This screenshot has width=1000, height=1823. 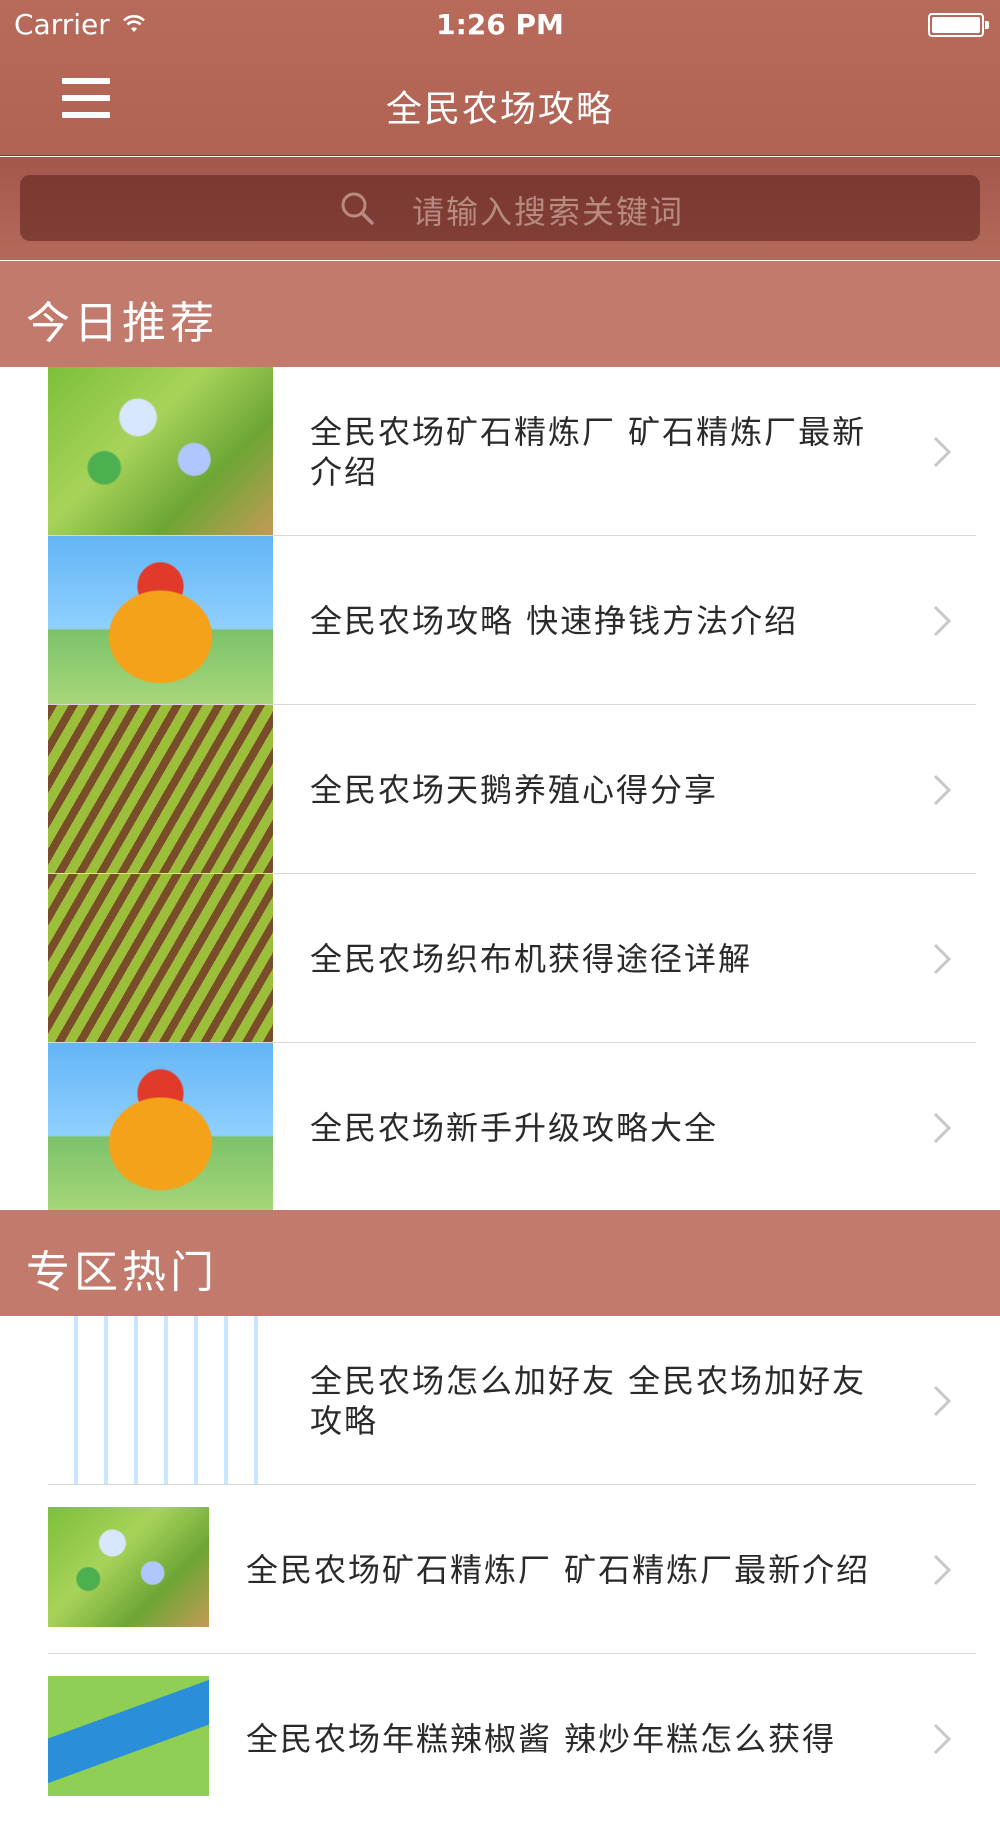 I want to click on navigation-bar: 全民农场攻略, so click(x=500, y=103).